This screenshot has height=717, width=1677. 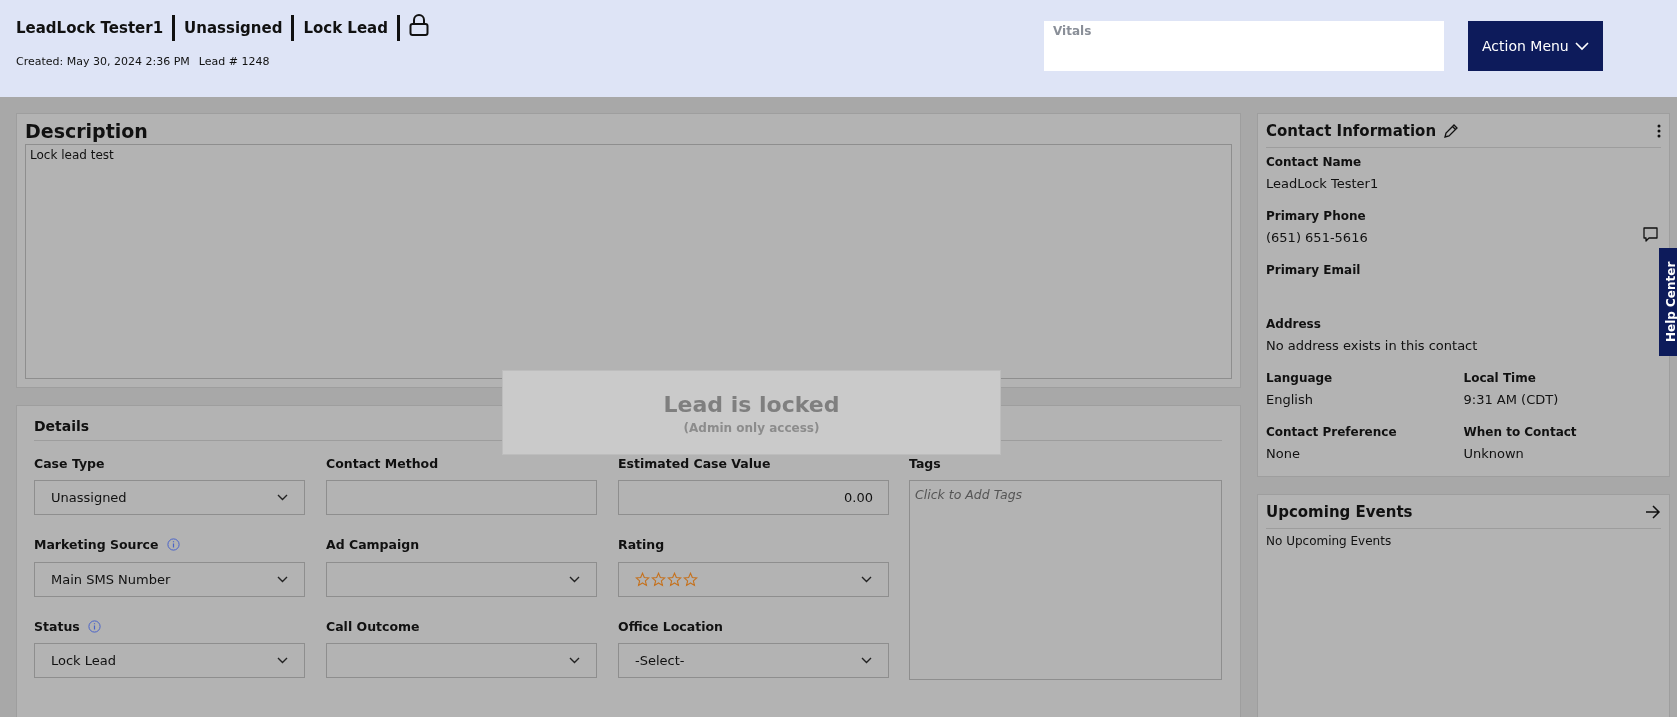 What do you see at coordinates (1500, 378) in the screenshot?
I see `contact-label: Local Time` at bounding box center [1500, 378].